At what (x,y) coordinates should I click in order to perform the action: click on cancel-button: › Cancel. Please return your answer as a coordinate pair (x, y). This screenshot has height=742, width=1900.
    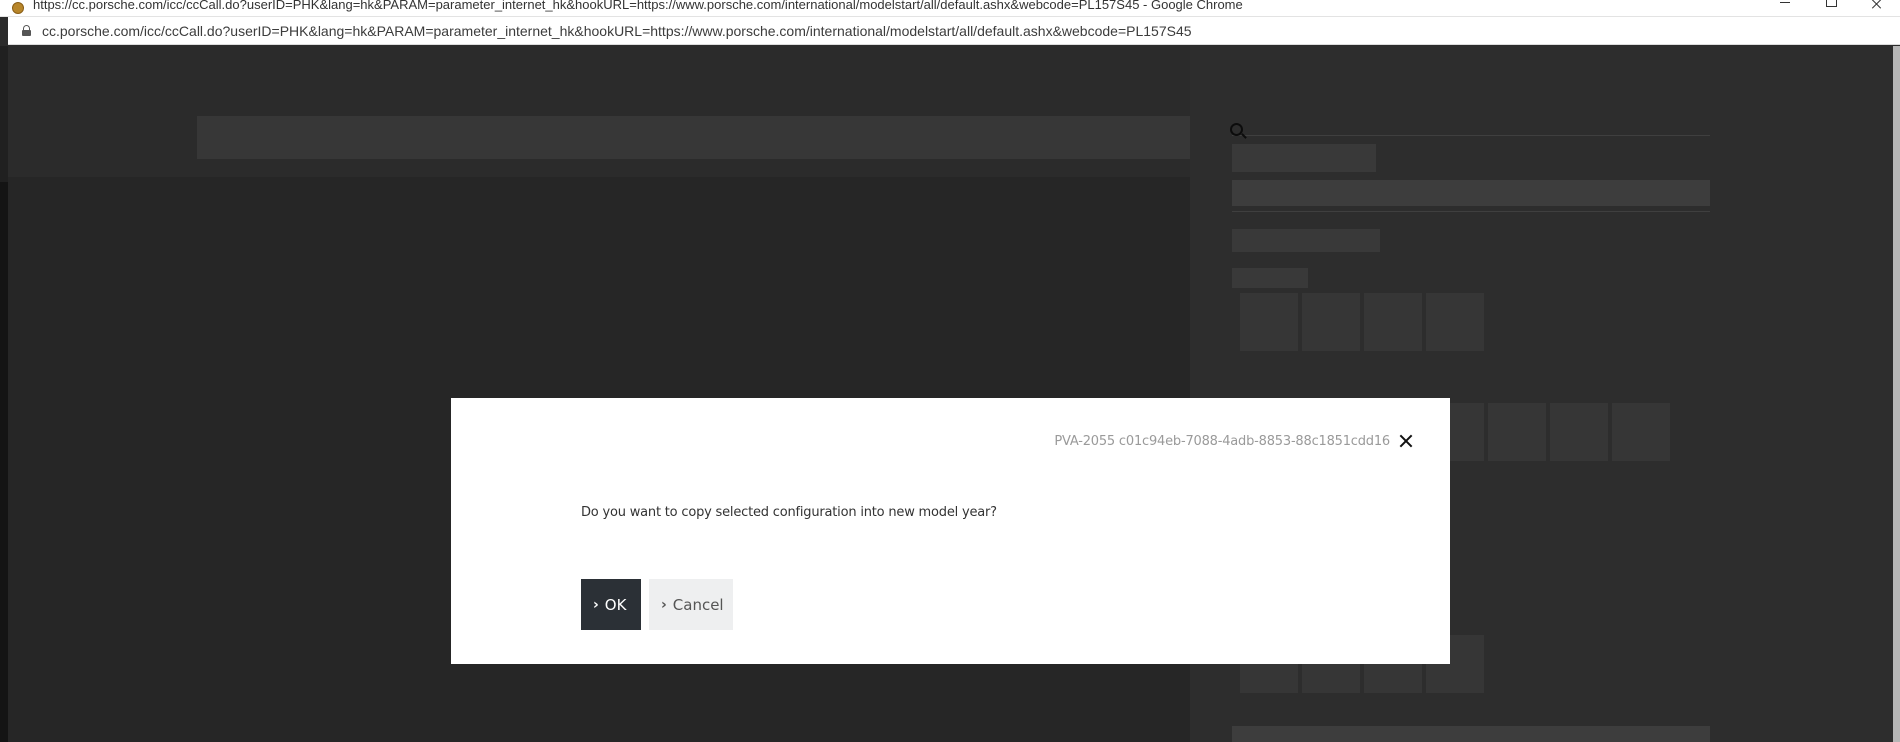
    Looking at the image, I should click on (691, 604).